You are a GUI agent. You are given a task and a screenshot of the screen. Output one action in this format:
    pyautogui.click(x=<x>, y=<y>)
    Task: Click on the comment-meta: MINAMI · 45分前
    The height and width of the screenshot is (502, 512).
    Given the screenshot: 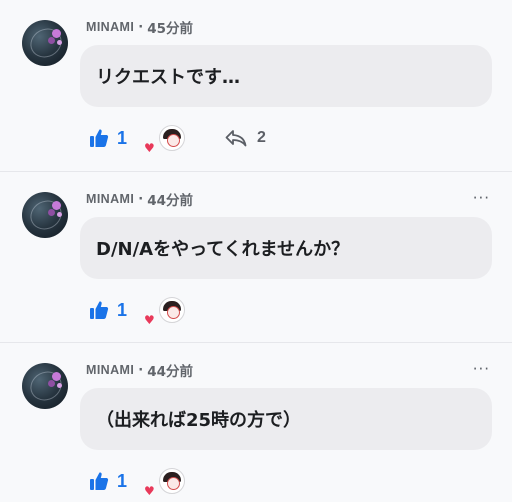 What is the action you would take?
    pyautogui.click(x=139, y=27)
    